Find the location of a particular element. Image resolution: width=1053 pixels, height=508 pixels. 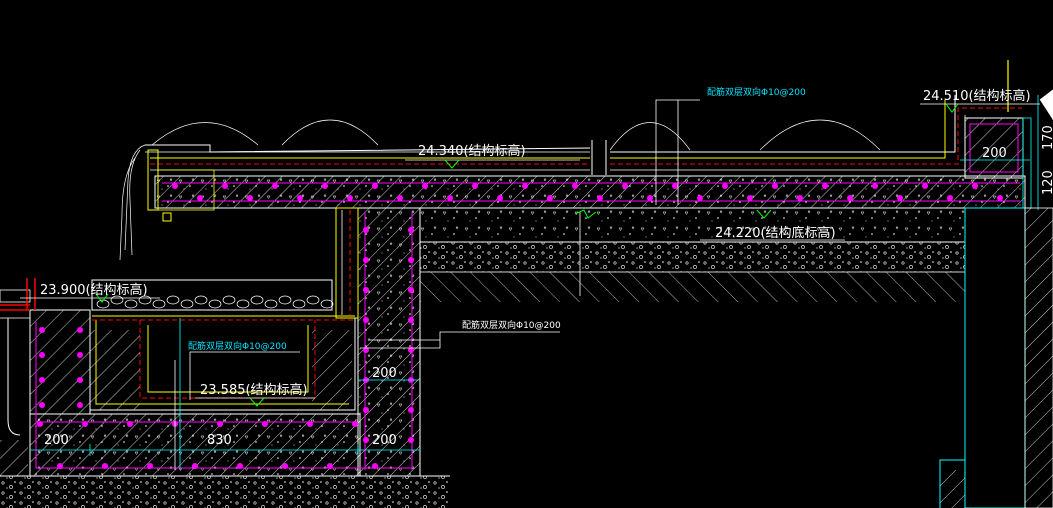

dim-wall-height: 200 is located at coordinates (384, 373).